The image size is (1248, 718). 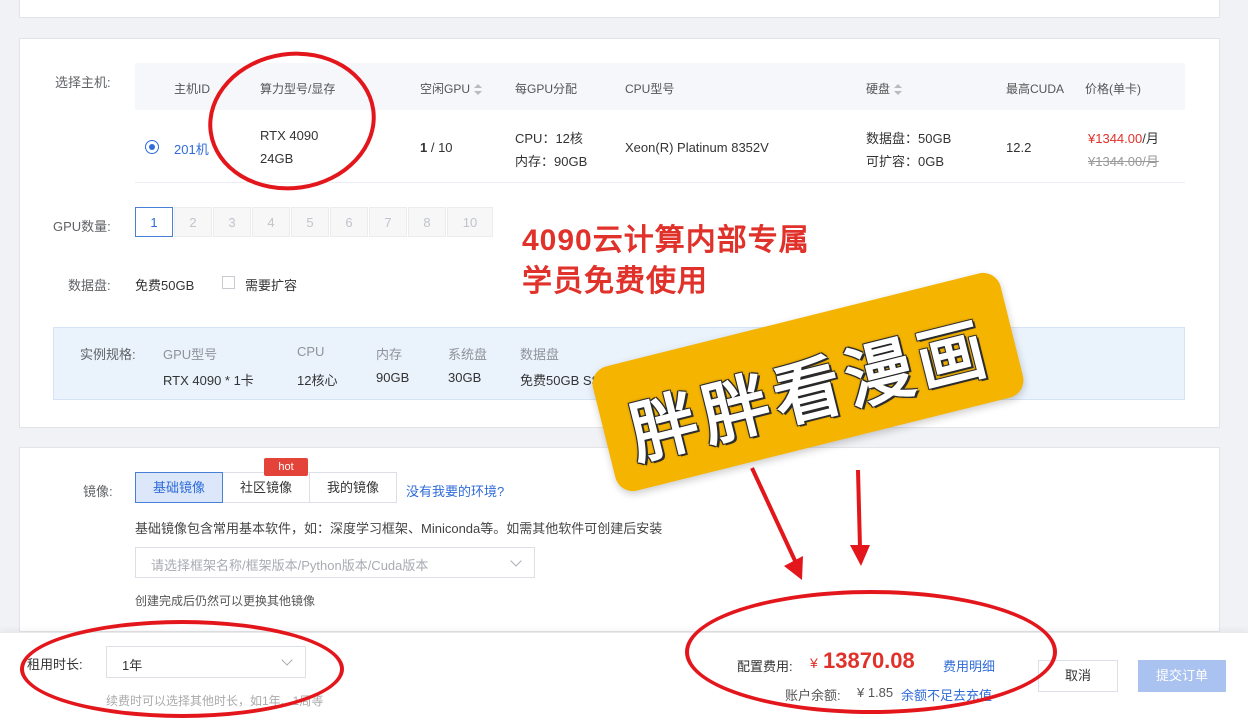 I want to click on arrow-left-line, so click(x=774, y=516).